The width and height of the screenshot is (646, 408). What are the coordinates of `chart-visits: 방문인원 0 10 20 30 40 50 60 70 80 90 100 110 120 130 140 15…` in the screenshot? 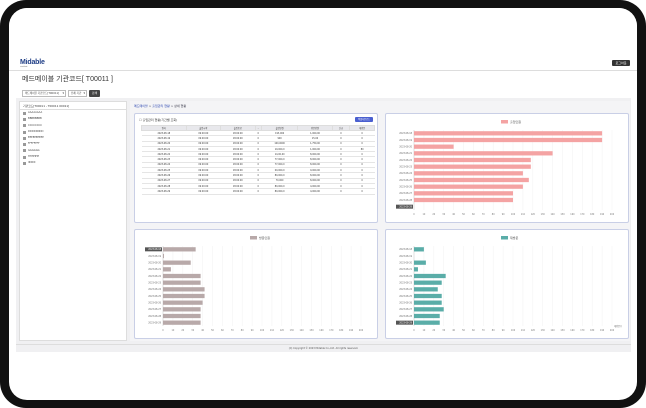 It's located at (254, 283).